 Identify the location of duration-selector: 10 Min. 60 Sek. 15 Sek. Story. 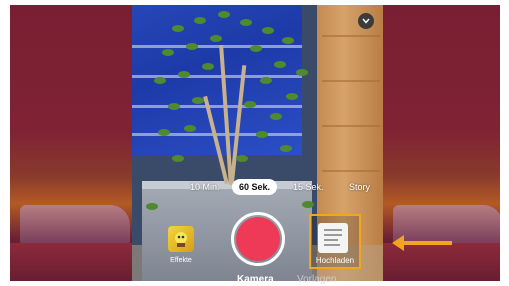
(257, 187).